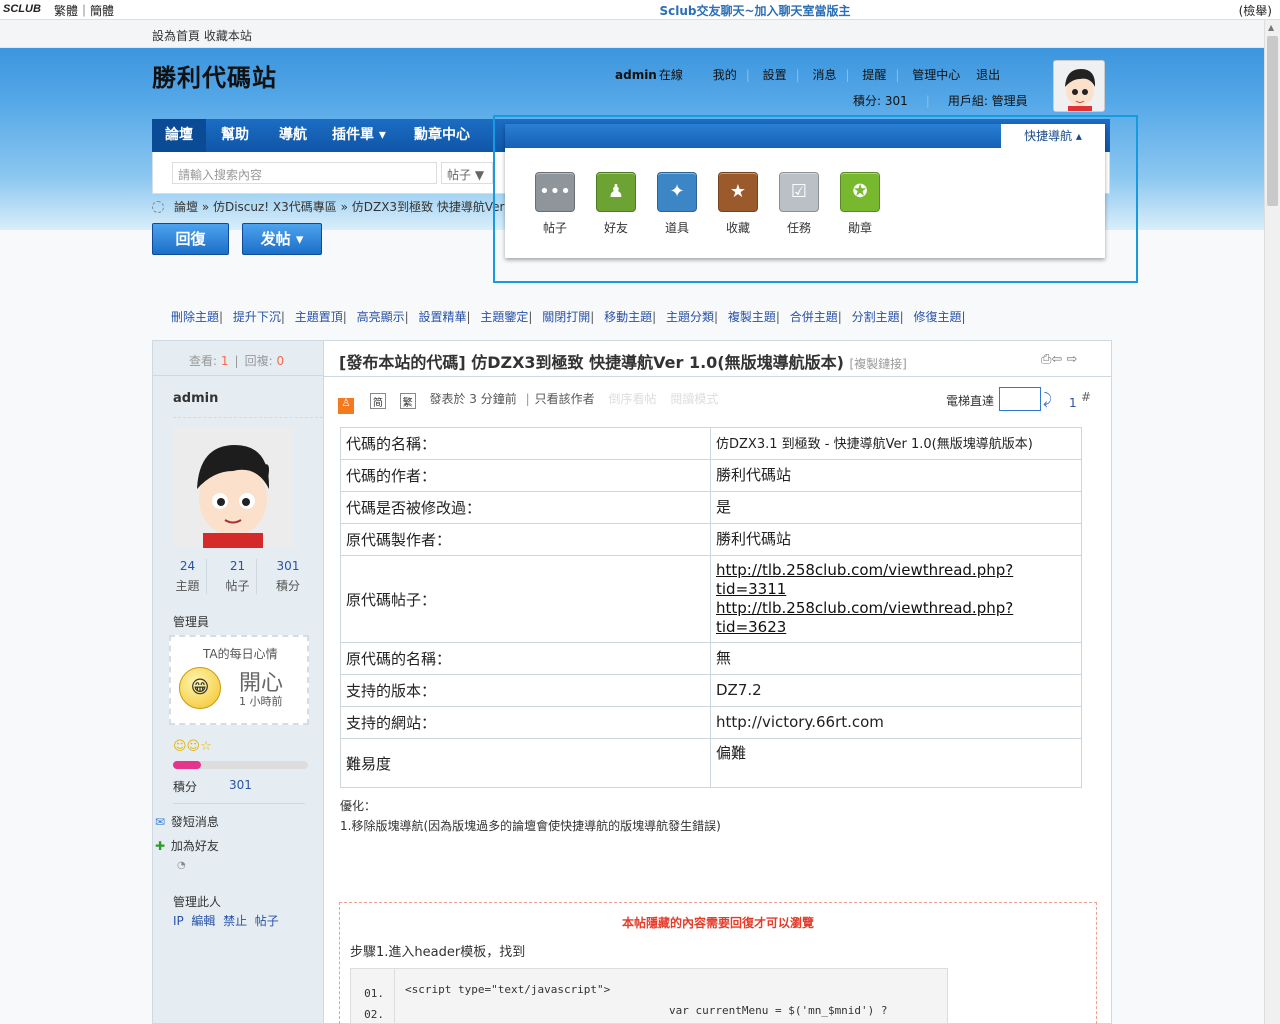  I want to click on author-stat: 21 帖子, so click(238, 576).